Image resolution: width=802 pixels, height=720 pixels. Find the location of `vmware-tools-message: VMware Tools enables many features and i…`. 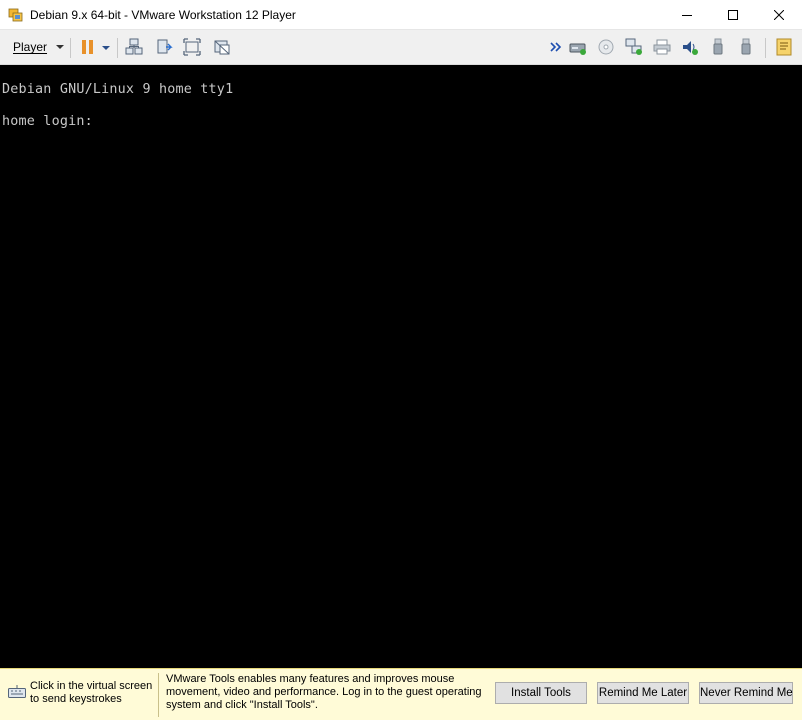

vmware-tools-message: VMware Tools enables many features and i… is located at coordinates (324, 692).